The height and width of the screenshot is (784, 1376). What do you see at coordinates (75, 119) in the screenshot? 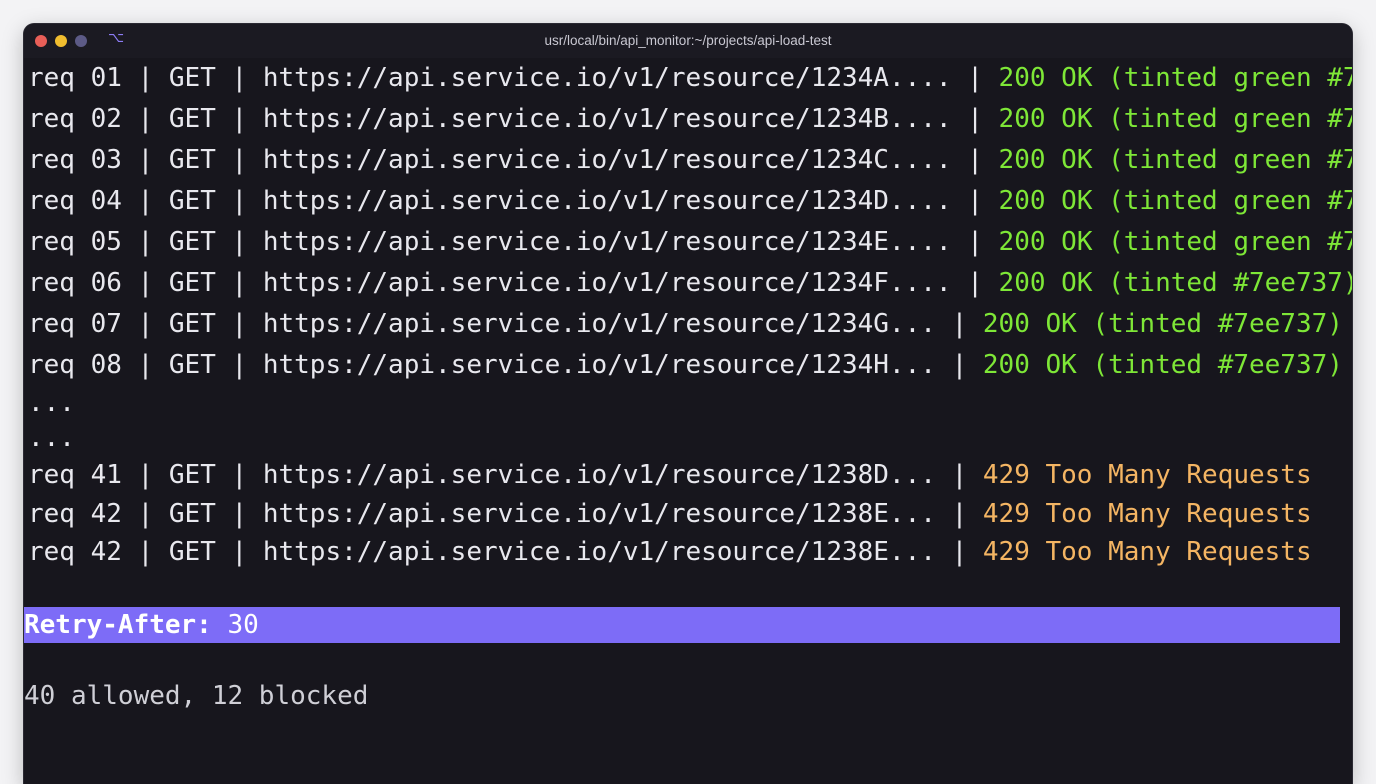
I see `request-id: req 02` at bounding box center [75, 119].